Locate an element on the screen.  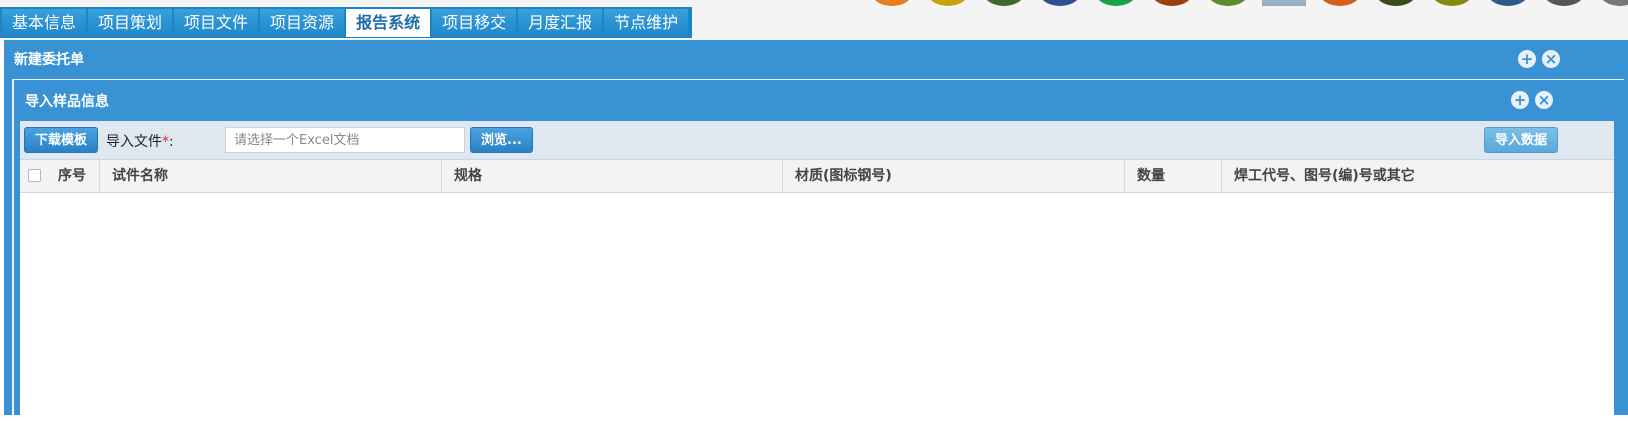
import-data-button: 导入数据 is located at coordinates (1521, 140).